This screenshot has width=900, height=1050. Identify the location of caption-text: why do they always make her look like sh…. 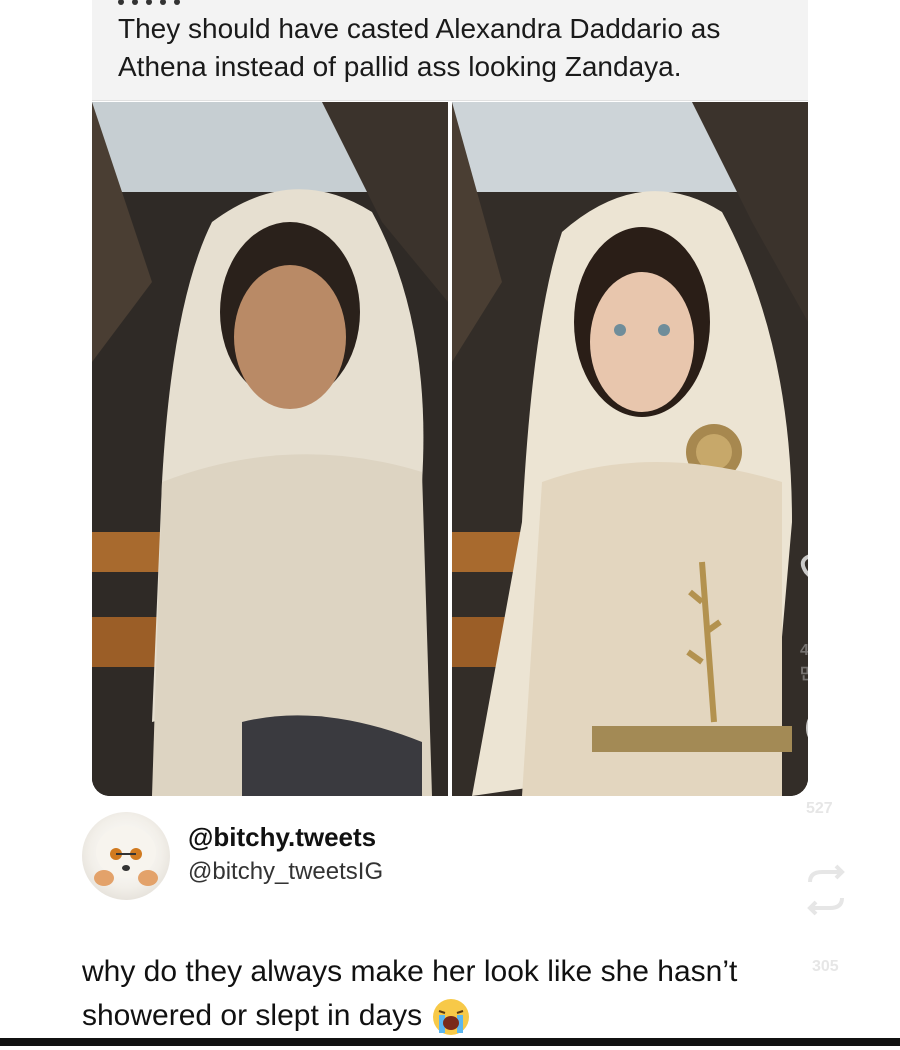
(410, 993).